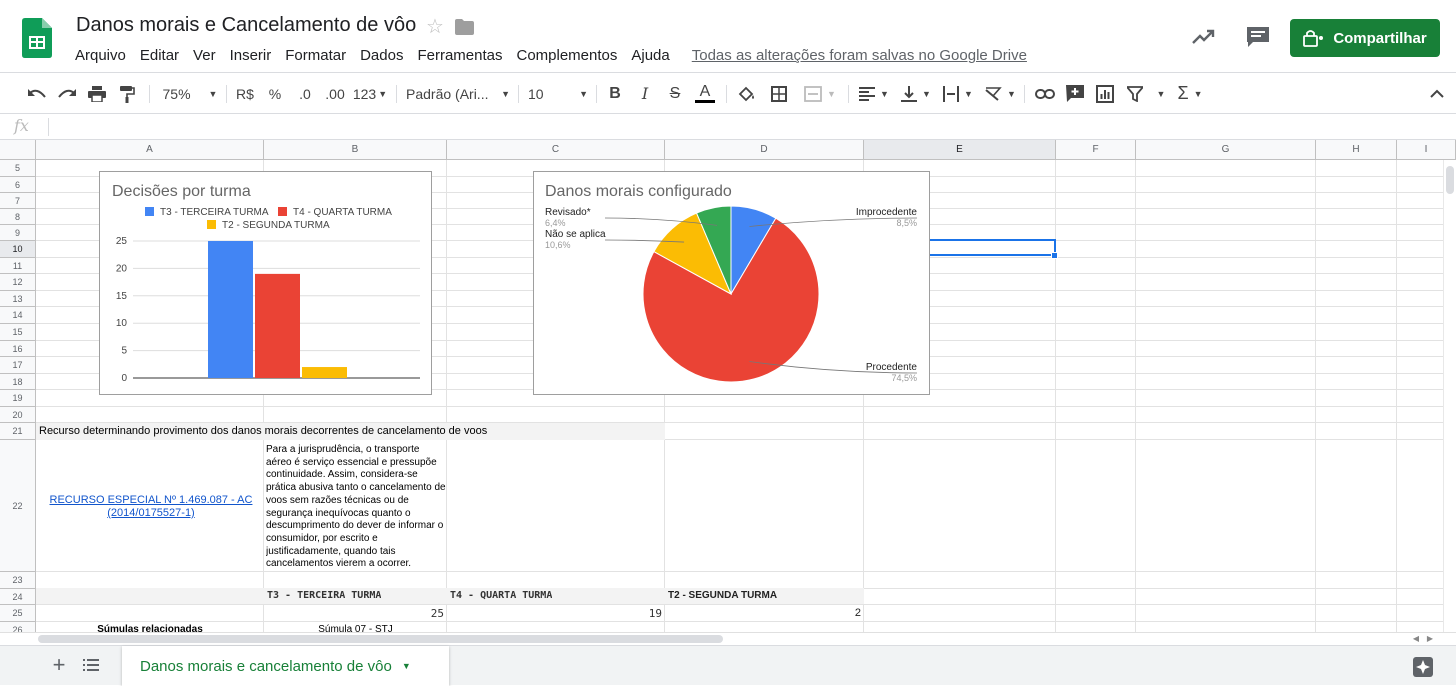 The width and height of the screenshot is (1456, 686). What do you see at coordinates (650, 56) in the screenshot?
I see `menu-ajuda: Ajuda` at bounding box center [650, 56].